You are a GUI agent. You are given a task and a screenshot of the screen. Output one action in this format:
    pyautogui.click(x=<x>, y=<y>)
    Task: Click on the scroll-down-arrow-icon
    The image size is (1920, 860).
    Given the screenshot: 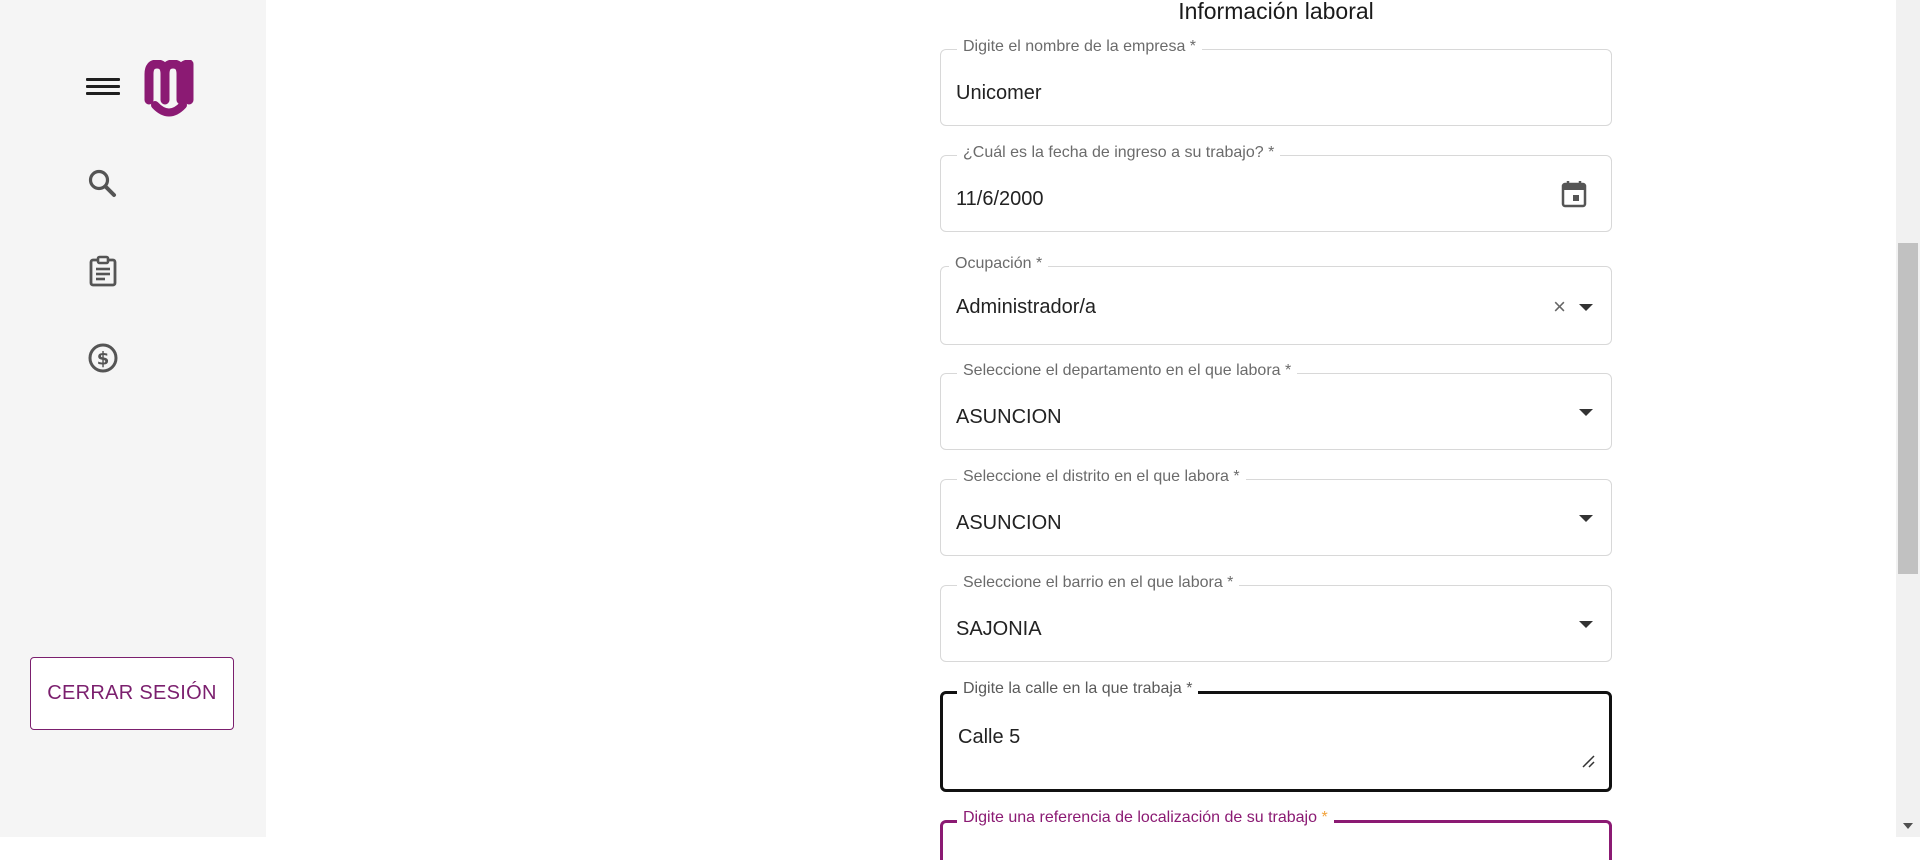 What is the action you would take?
    pyautogui.click(x=1908, y=826)
    